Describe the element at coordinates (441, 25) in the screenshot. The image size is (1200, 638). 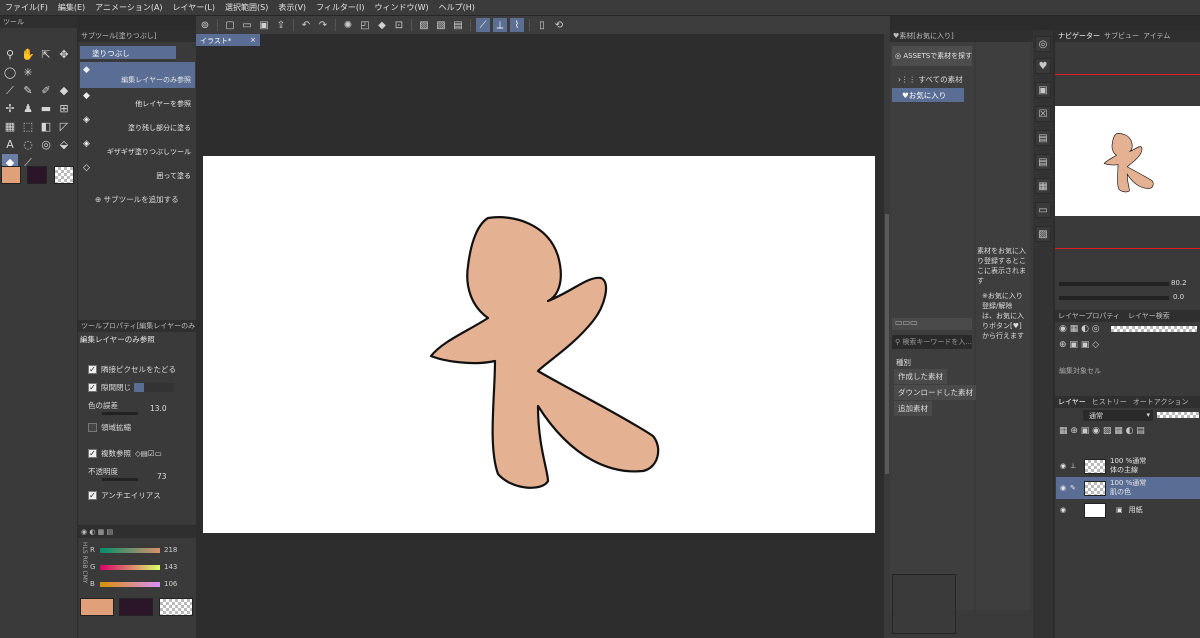
I see `invert-icon: ▧` at that location.